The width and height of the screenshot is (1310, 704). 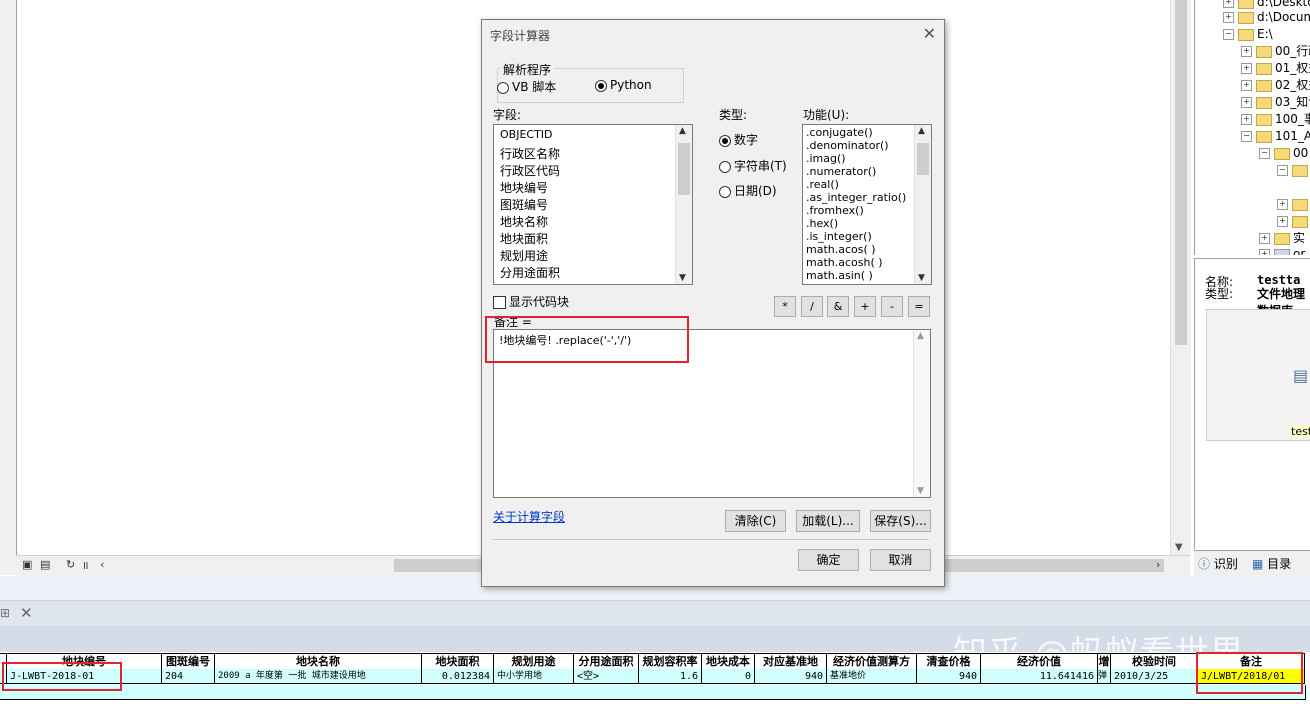 What do you see at coordinates (865, 306) in the screenshot?
I see `plus-button: +` at bounding box center [865, 306].